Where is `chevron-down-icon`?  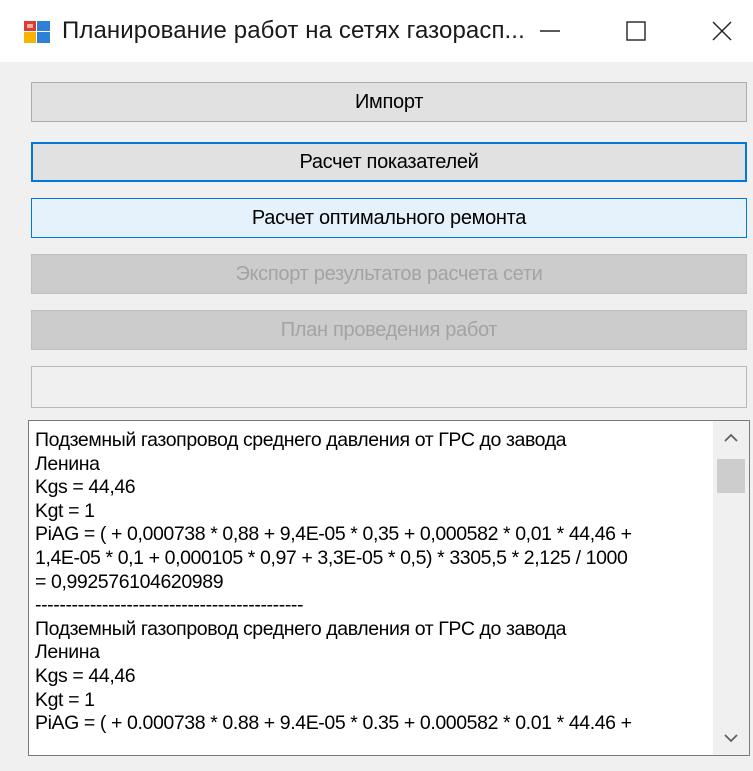 chevron-down-icon is located at coordinates (731, 738).